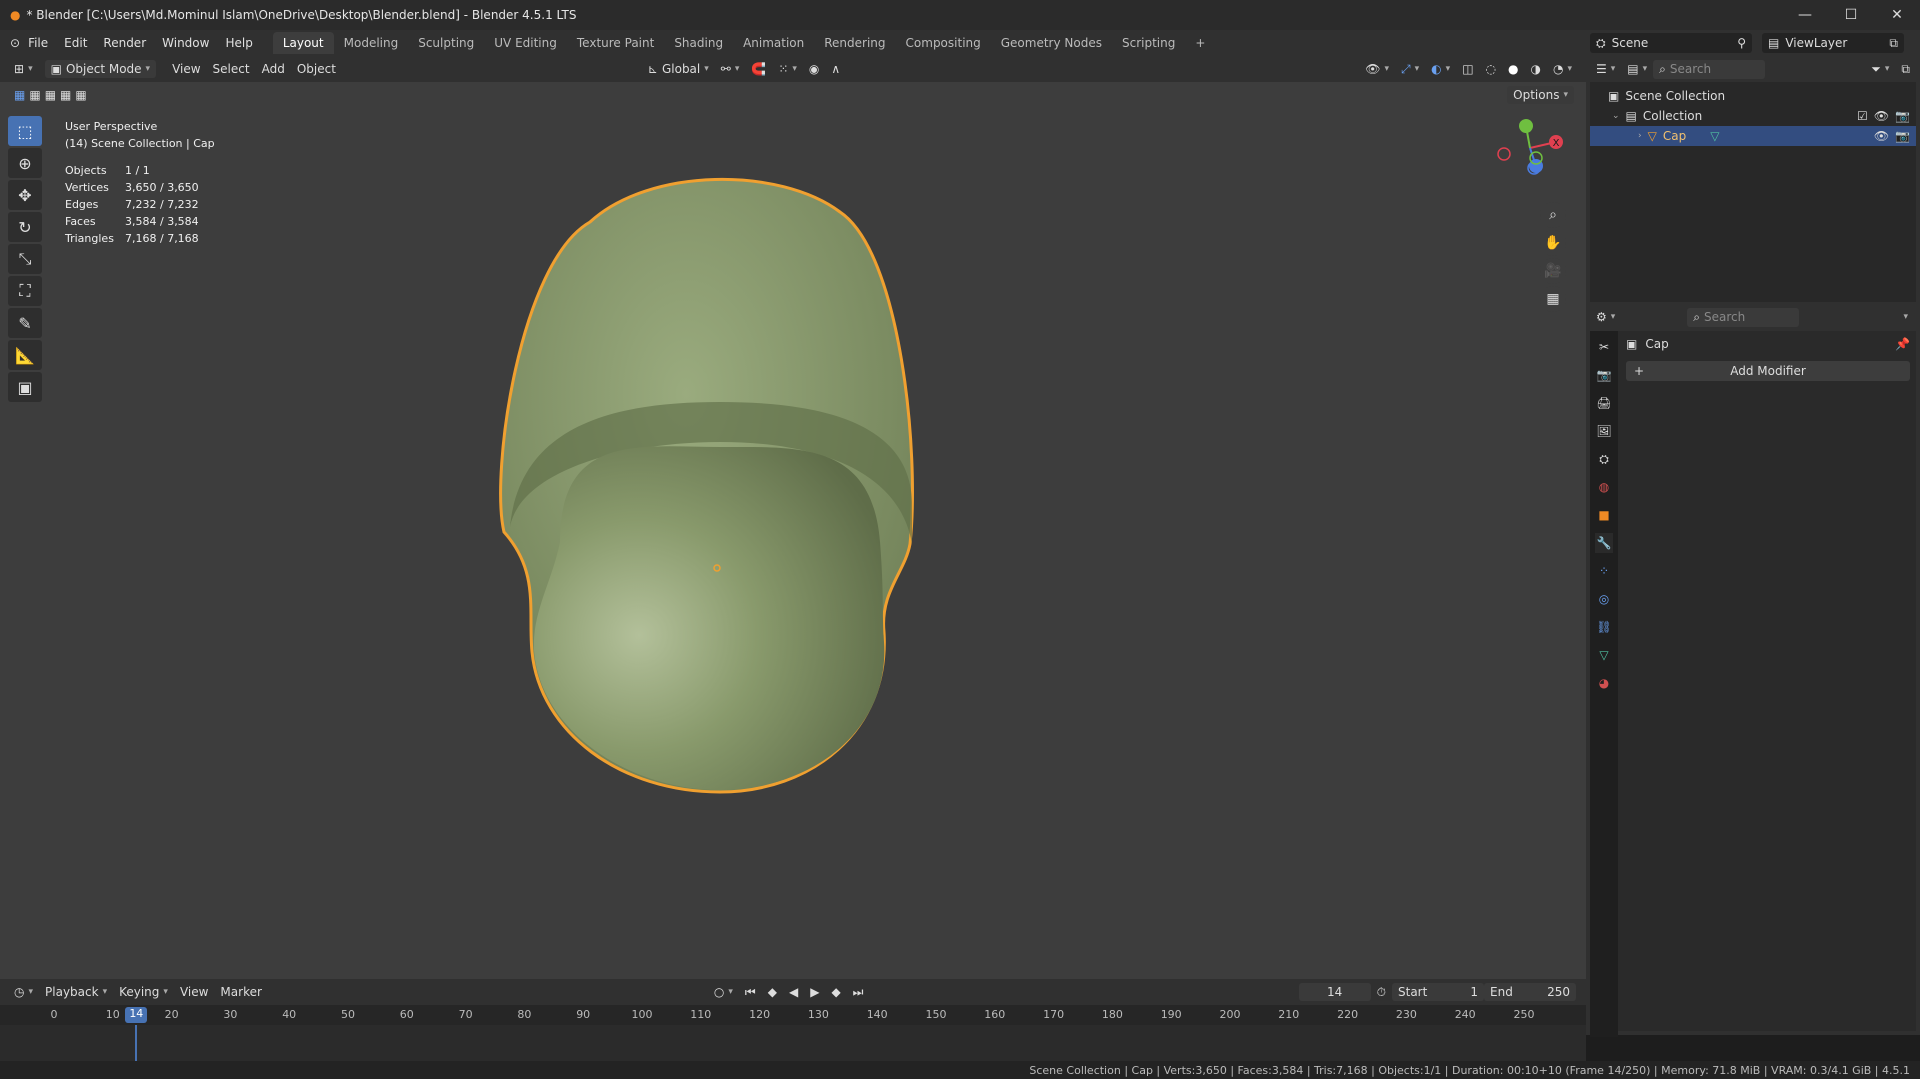  What do you see at coordinates (238, 43) in the screenshot?
I see `menu-help: Help` at bounding box center [238, 43].